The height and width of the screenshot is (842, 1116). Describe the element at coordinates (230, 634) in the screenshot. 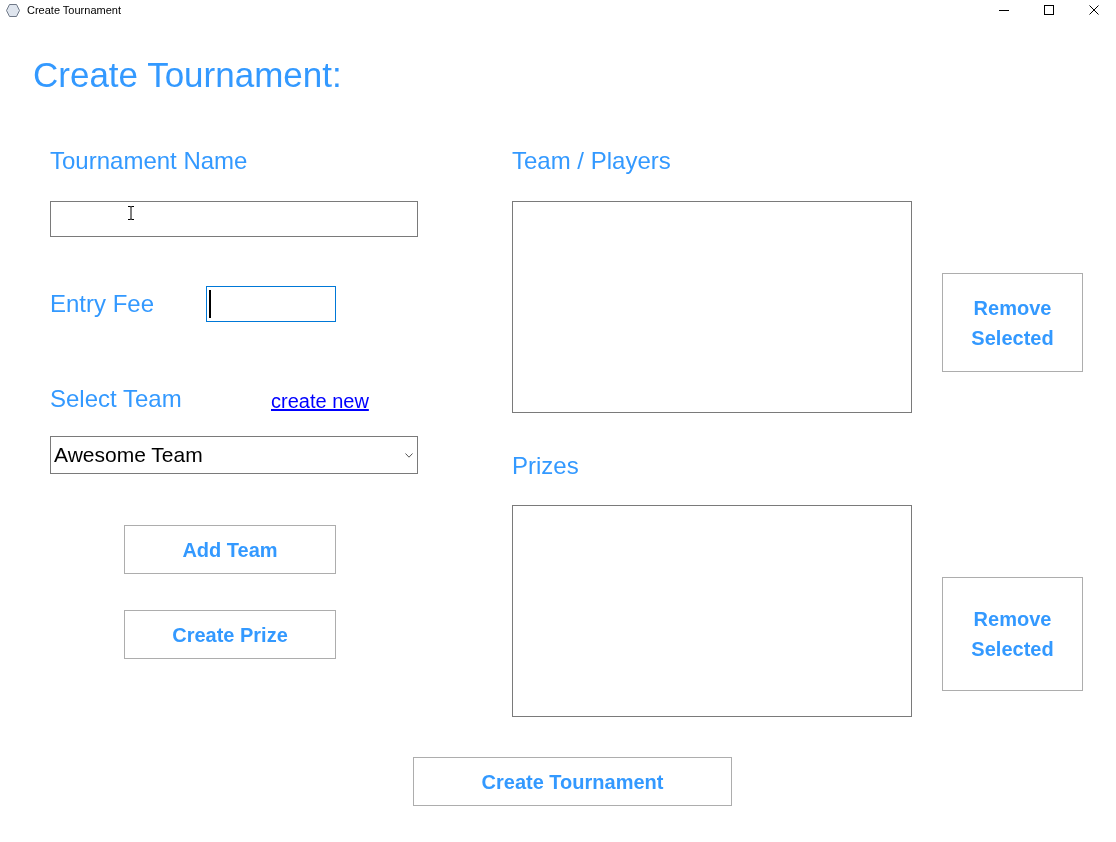

I see `create-prize-button: Create Prize` at that location.